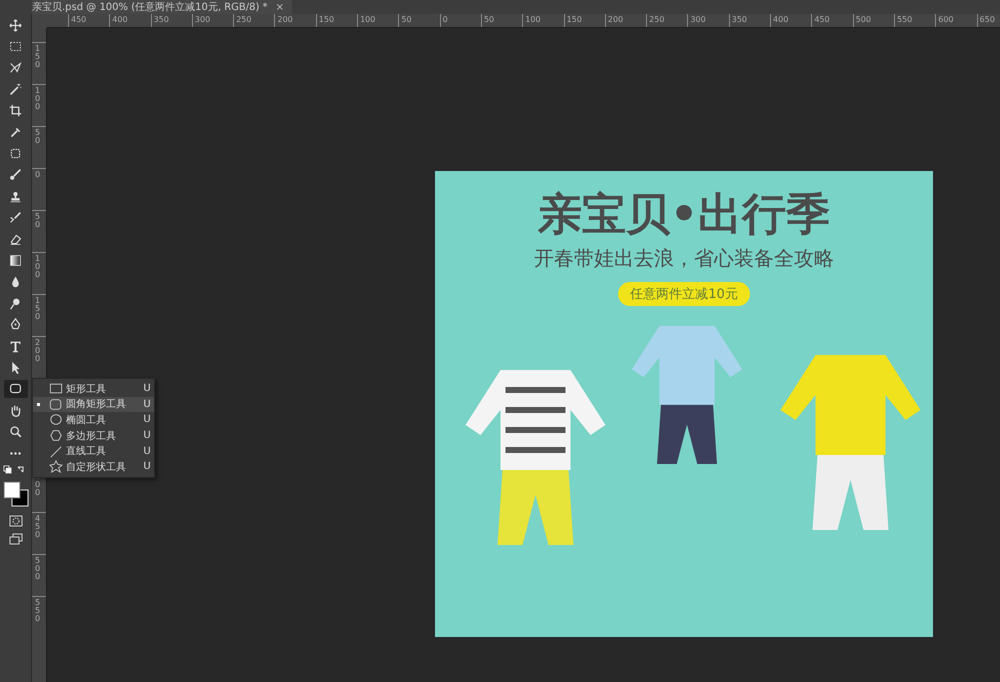 Image resolution: width=1000 pixels, height=682 pixels. Describe the element at coordinates (56, 419) in the screenshot. I see `ellipse-icon` at that location.